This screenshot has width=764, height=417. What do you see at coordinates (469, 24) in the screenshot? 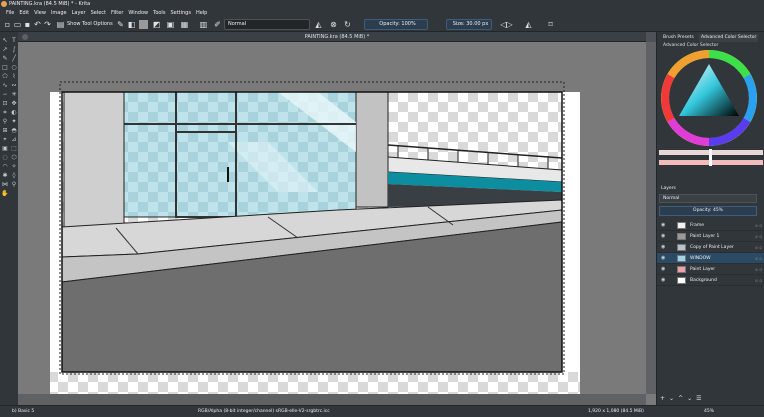
I see `size-slider: Size: 30.00 px` at bounding box center [469, 24].